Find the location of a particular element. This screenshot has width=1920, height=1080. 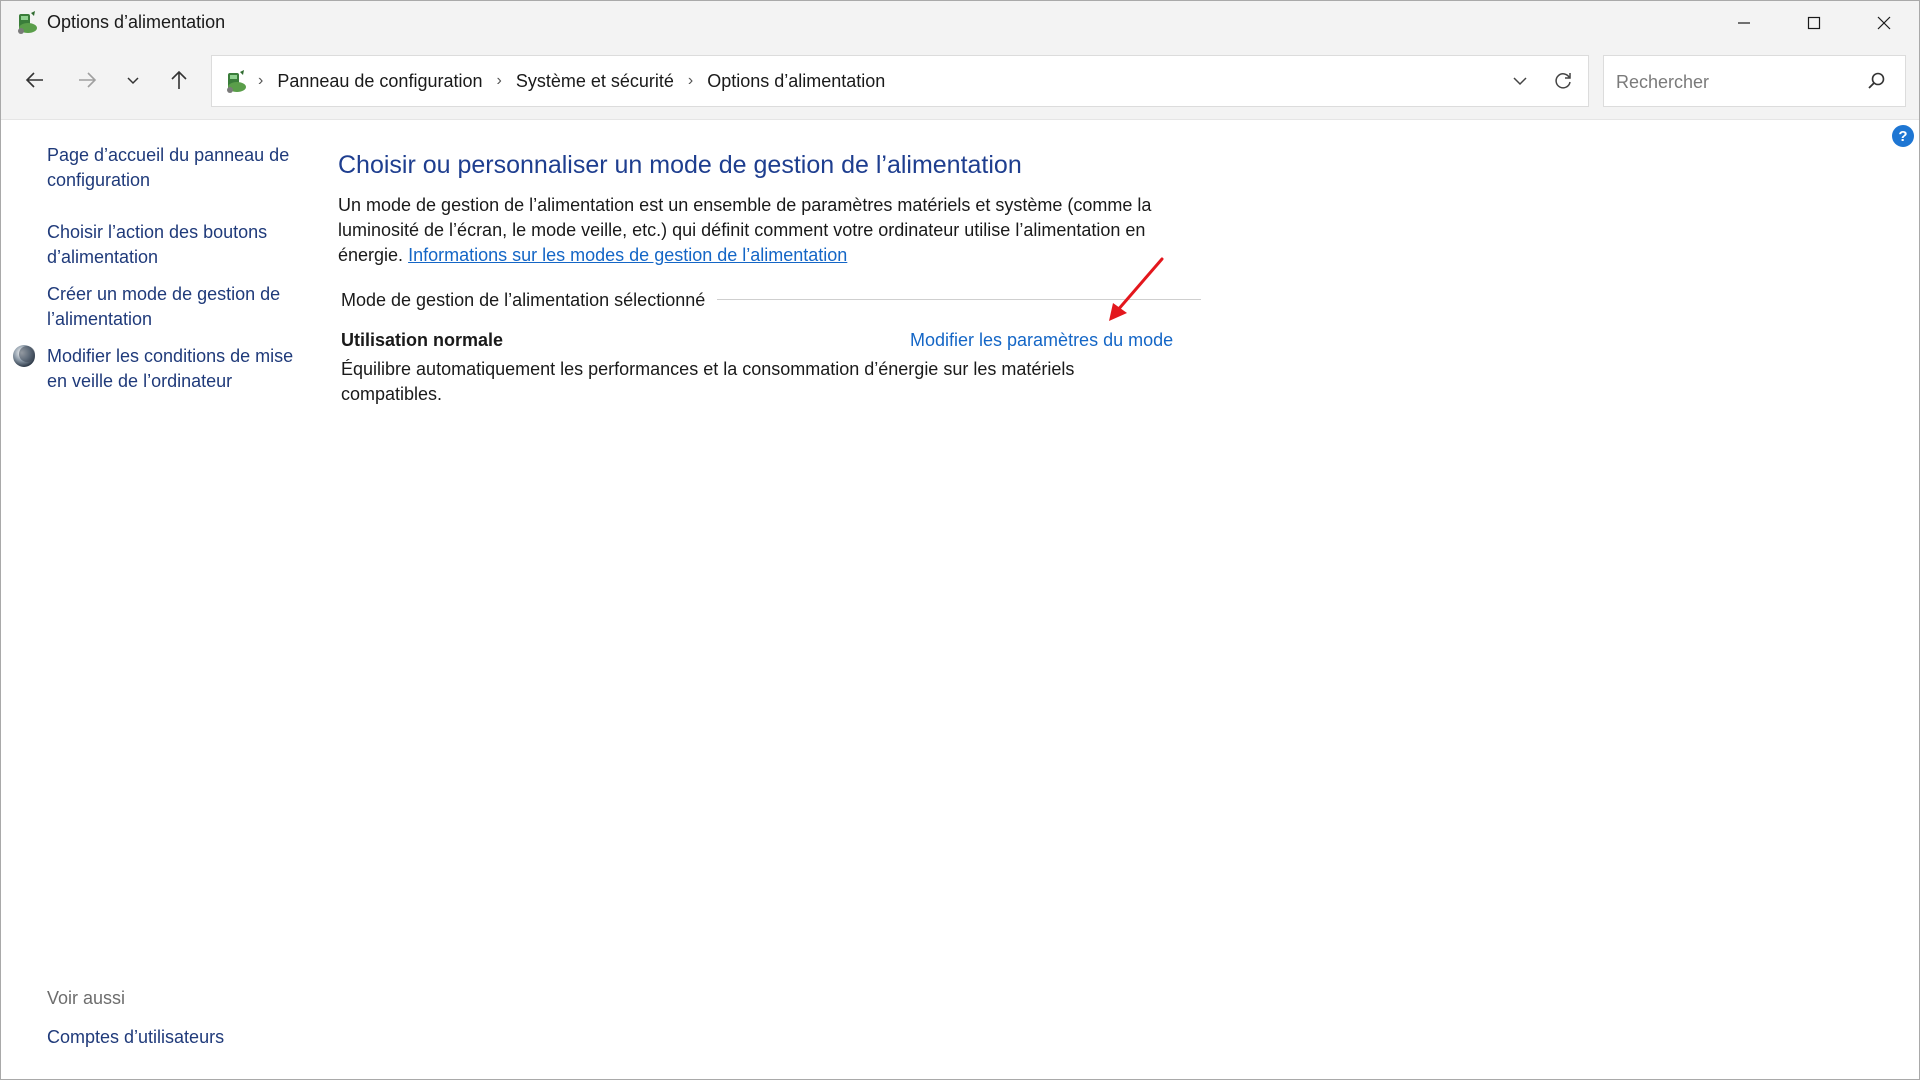

arrow-up-icon is located at coordinates (179, 79).